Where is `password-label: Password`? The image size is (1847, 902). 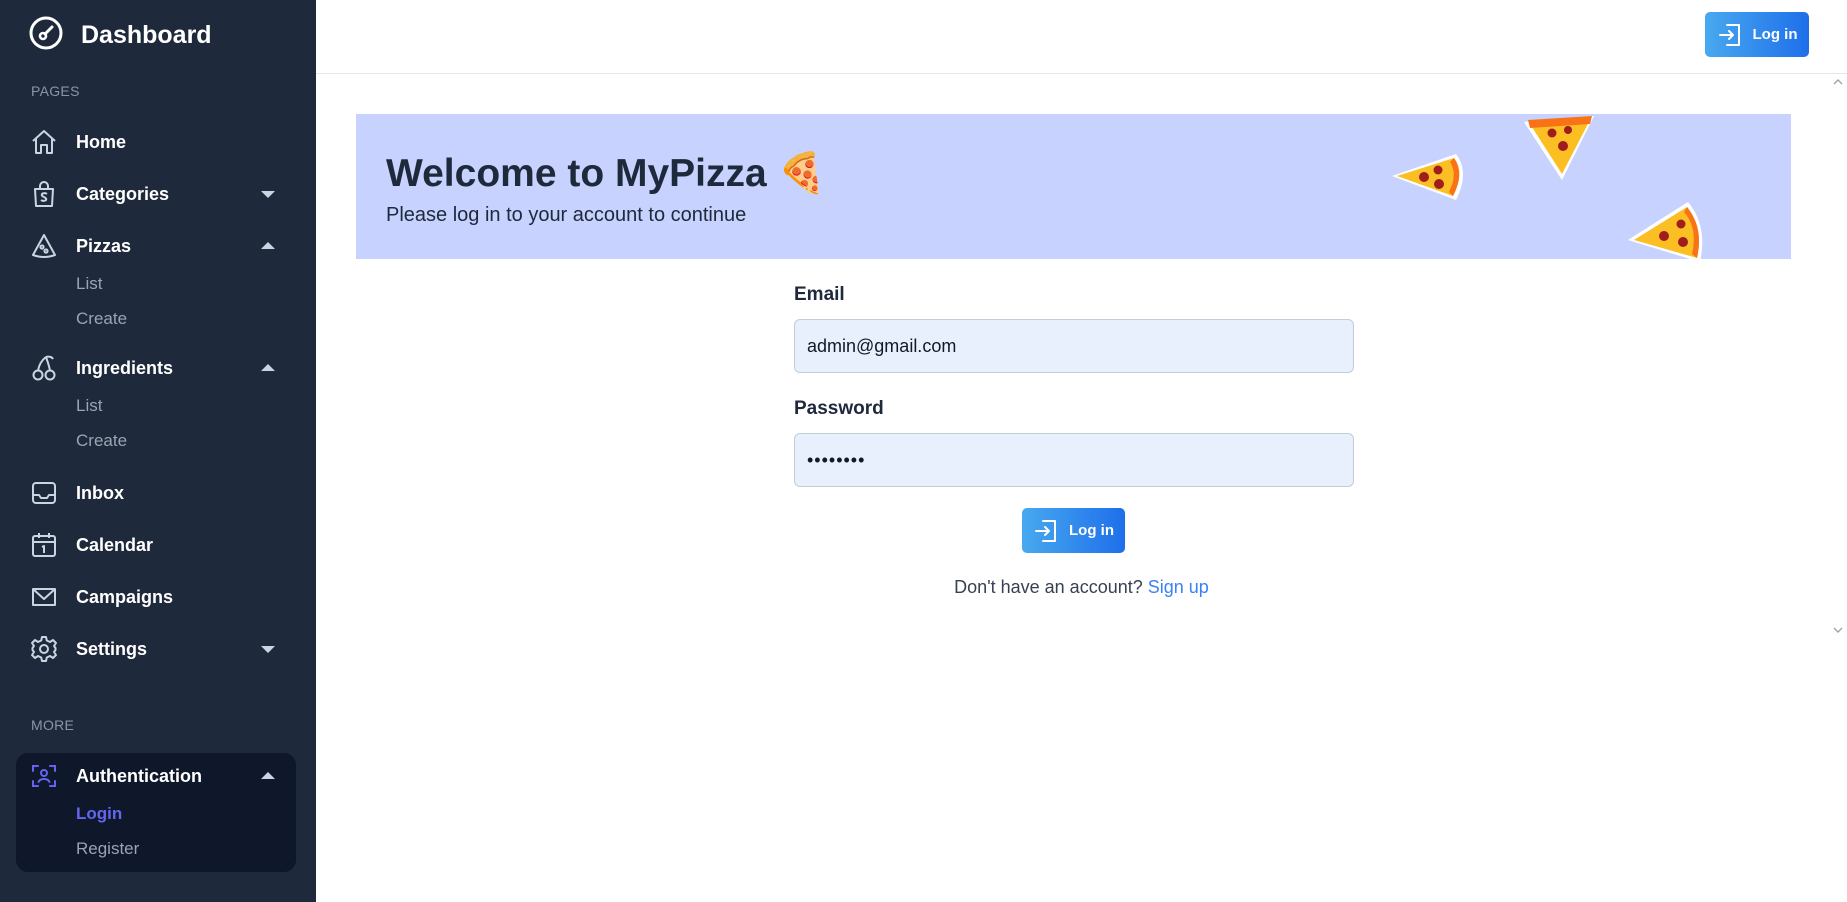
password-label: Password is located at coordinates (839, 408).